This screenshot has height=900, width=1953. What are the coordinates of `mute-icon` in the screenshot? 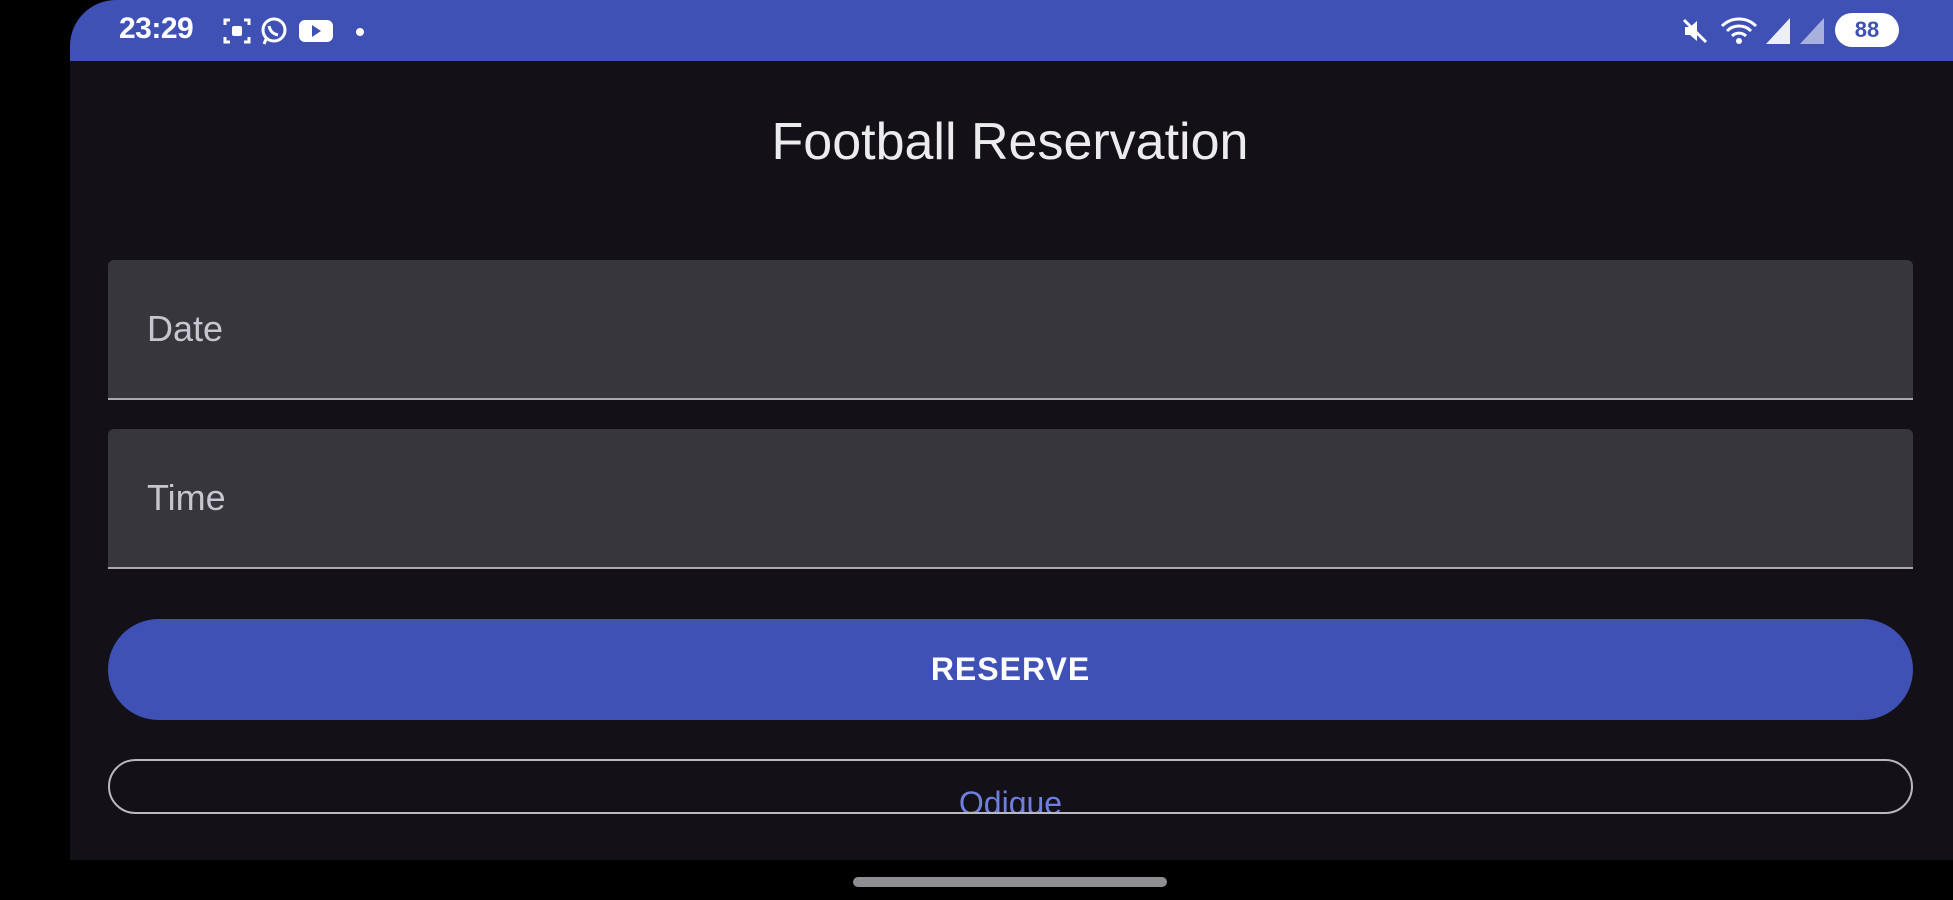 It's located at (1695, 33).